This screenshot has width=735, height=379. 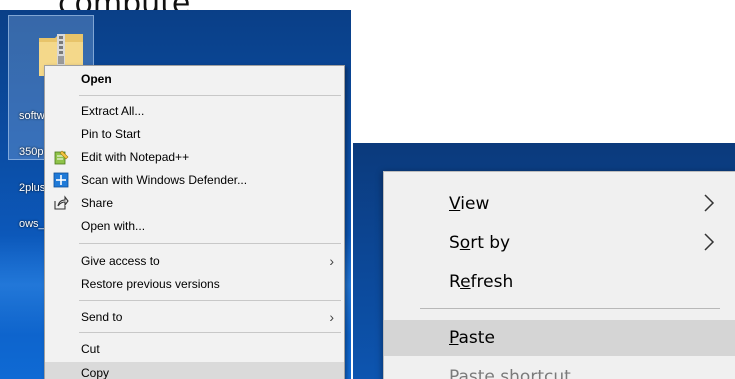 I want to click on menu-item-pin-to-start: Pin to Start, so click(x=194, y=134).